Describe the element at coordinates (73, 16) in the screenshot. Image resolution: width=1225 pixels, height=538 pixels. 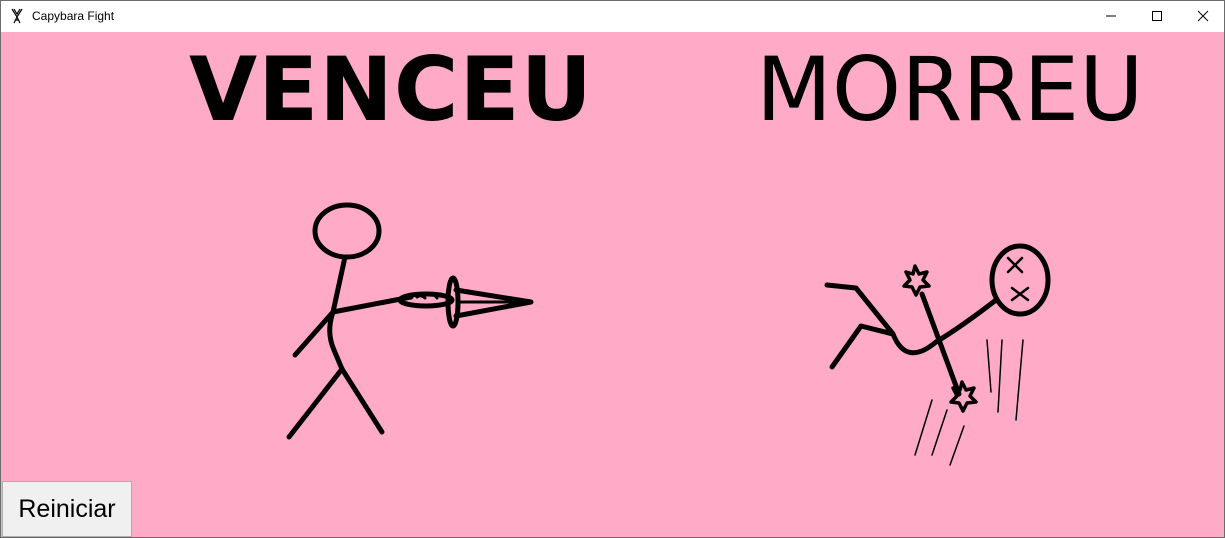
I see `window-title: Capybara Fight` at that location.